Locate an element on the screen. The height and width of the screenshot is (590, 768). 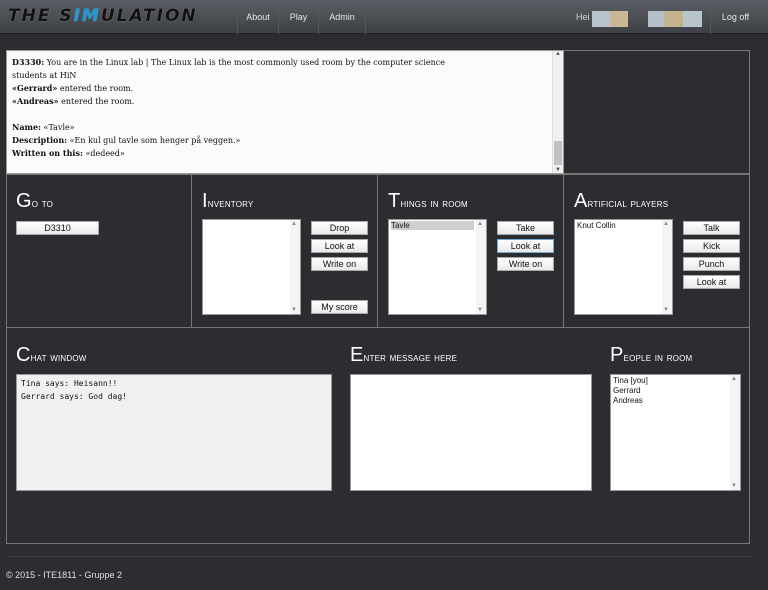
log-scrollbar: ▲ ▼ is located at coordinates (557, 112).